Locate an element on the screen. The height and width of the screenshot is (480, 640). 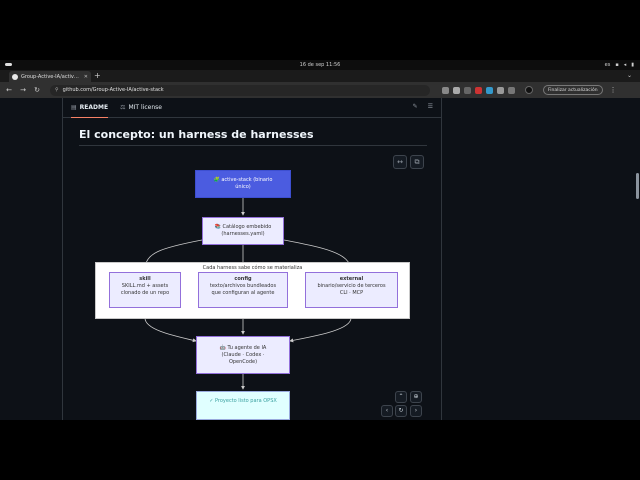
browser-menu-icon: ⋮ is located at coordinates (613, 90).